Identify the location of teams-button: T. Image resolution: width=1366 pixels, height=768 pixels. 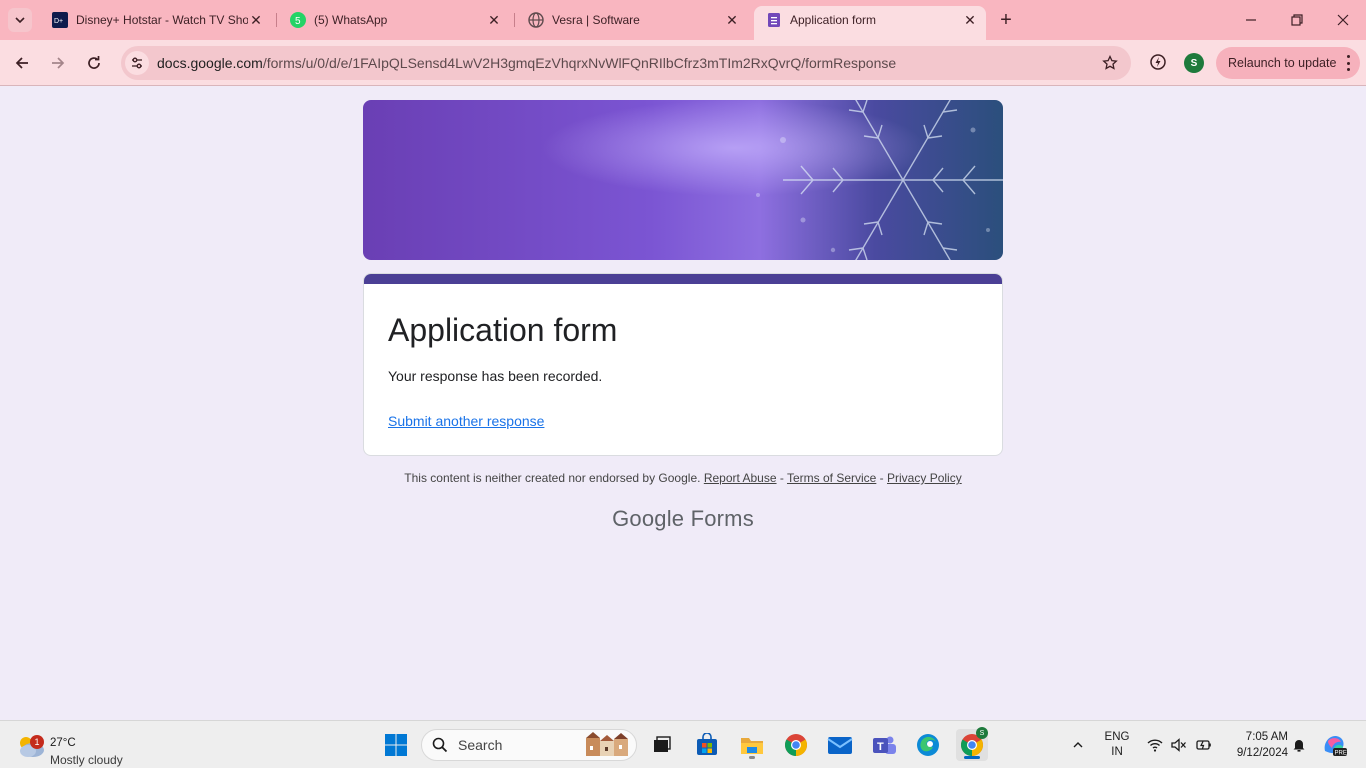
(884, 745).